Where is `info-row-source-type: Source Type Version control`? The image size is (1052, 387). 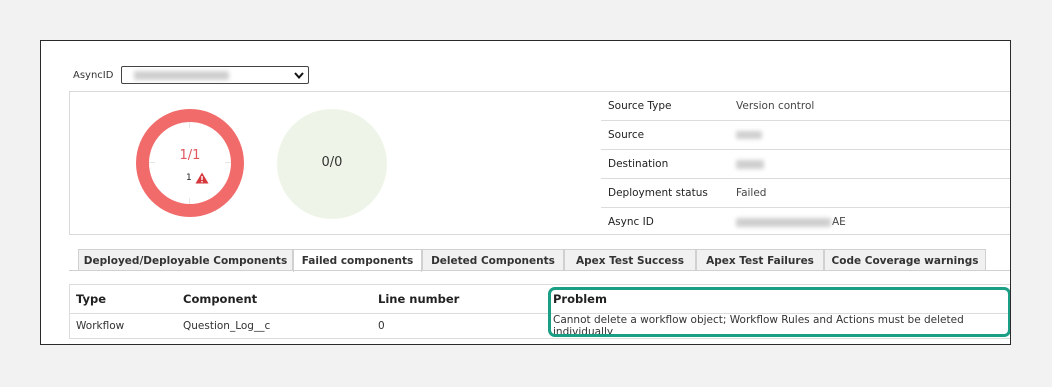 info-row-source-type: Source Type Version control is located at coordinates (805, 106).